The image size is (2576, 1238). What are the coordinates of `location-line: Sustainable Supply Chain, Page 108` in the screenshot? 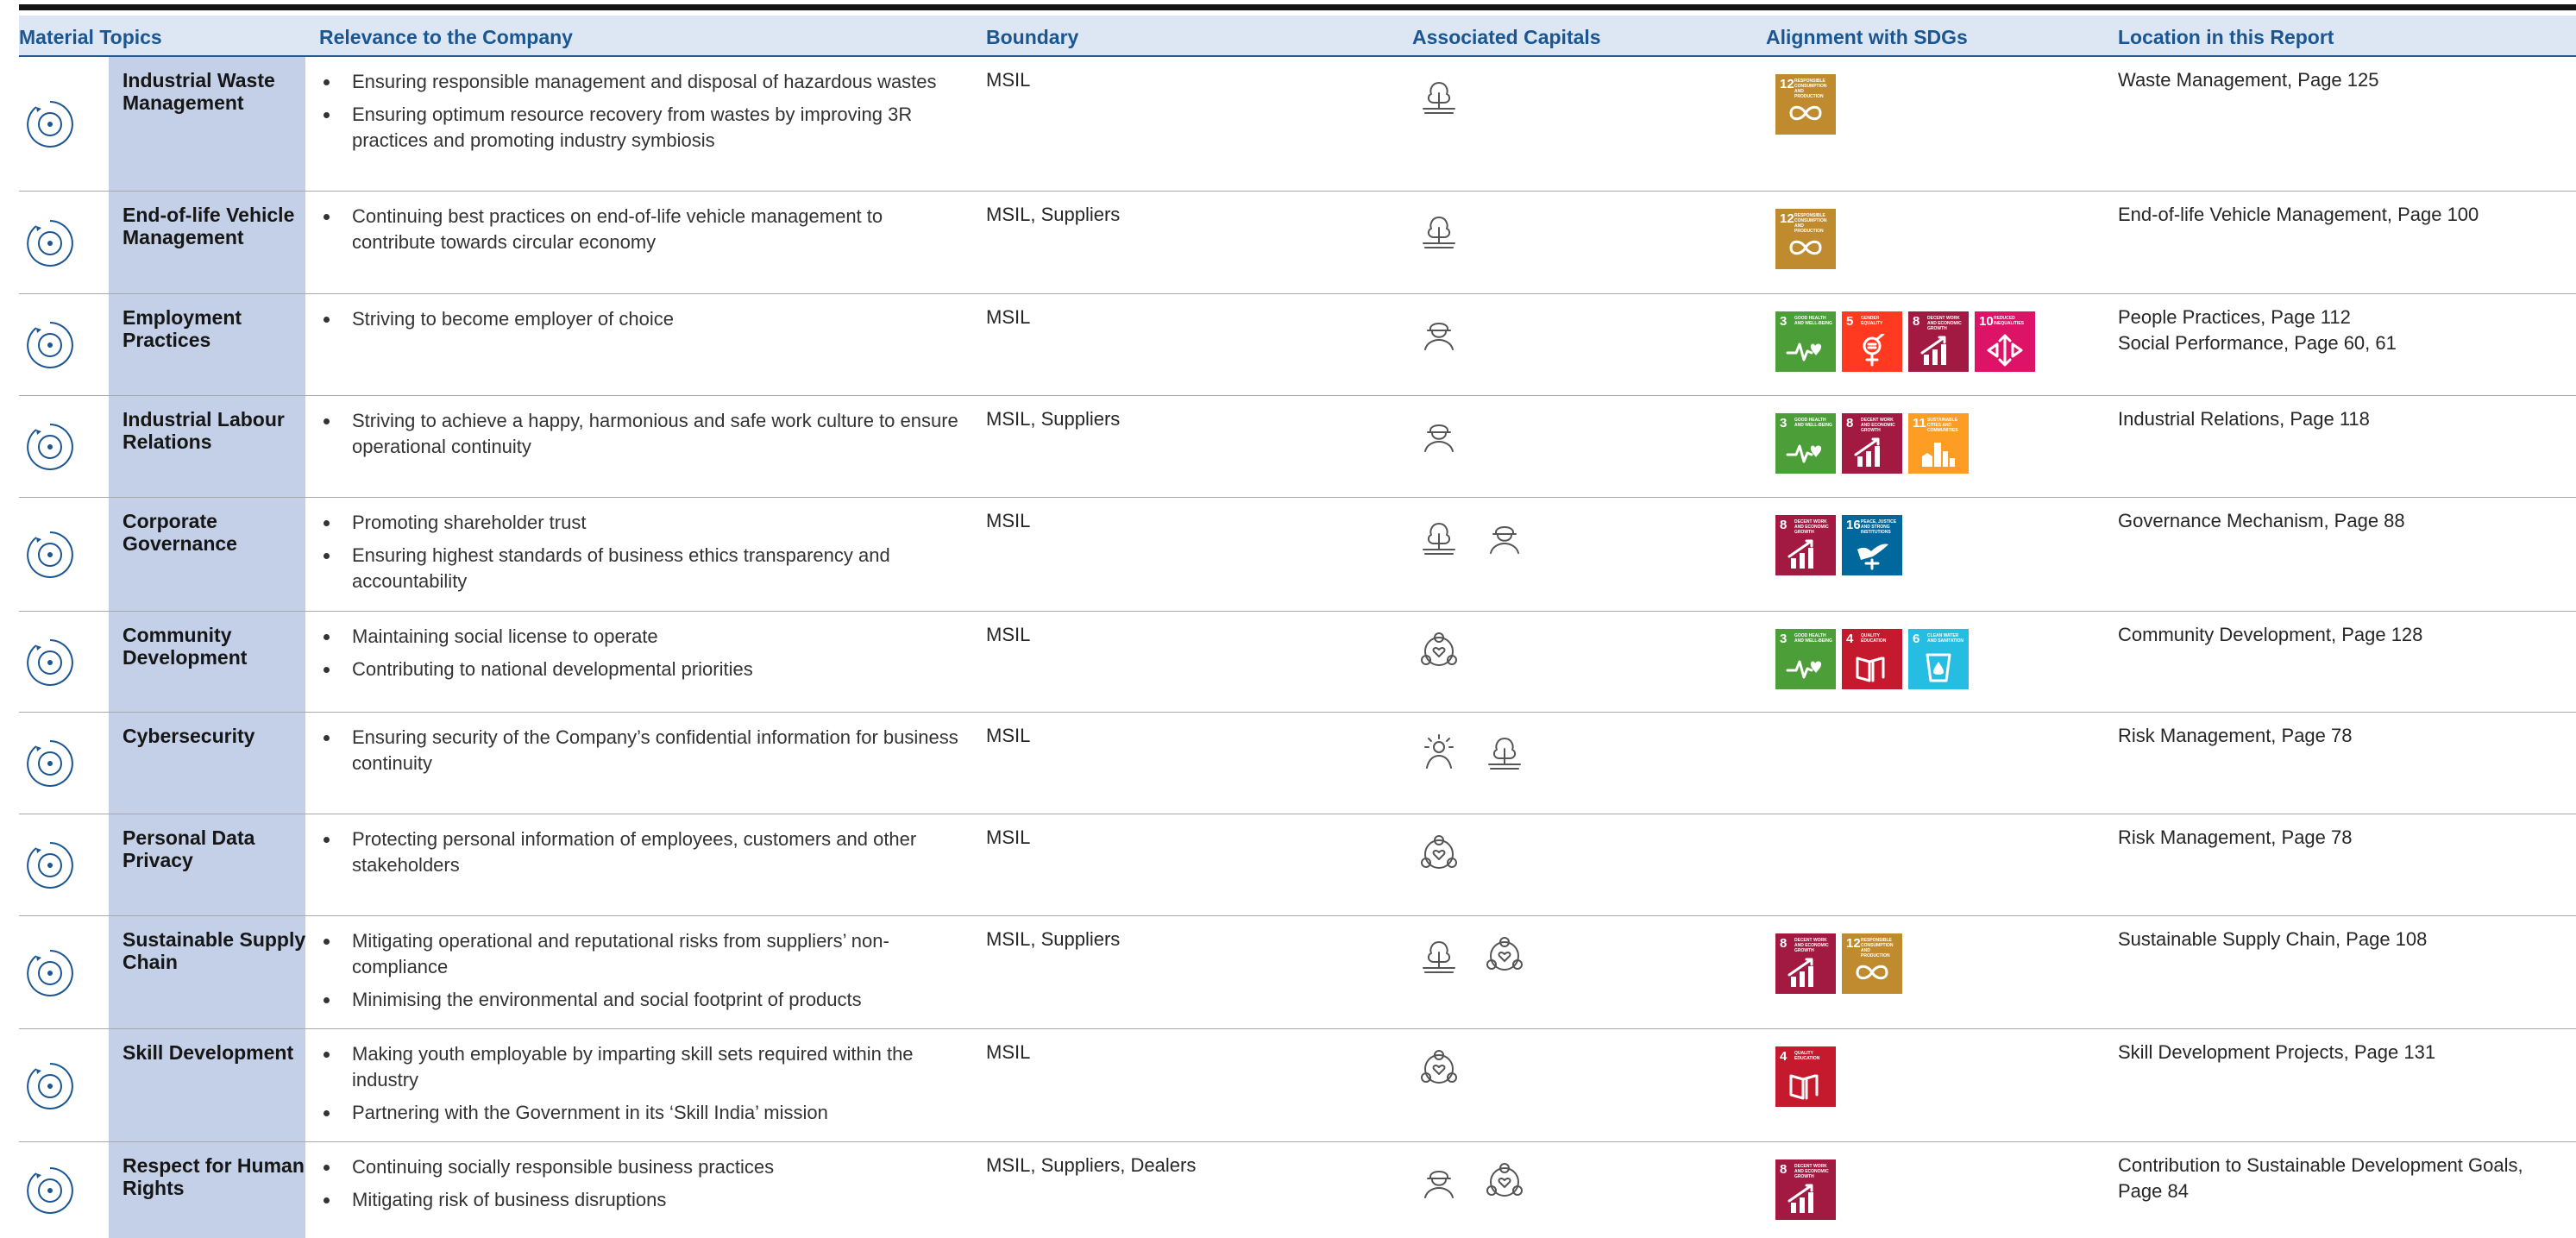 It's located at (2273, 939).